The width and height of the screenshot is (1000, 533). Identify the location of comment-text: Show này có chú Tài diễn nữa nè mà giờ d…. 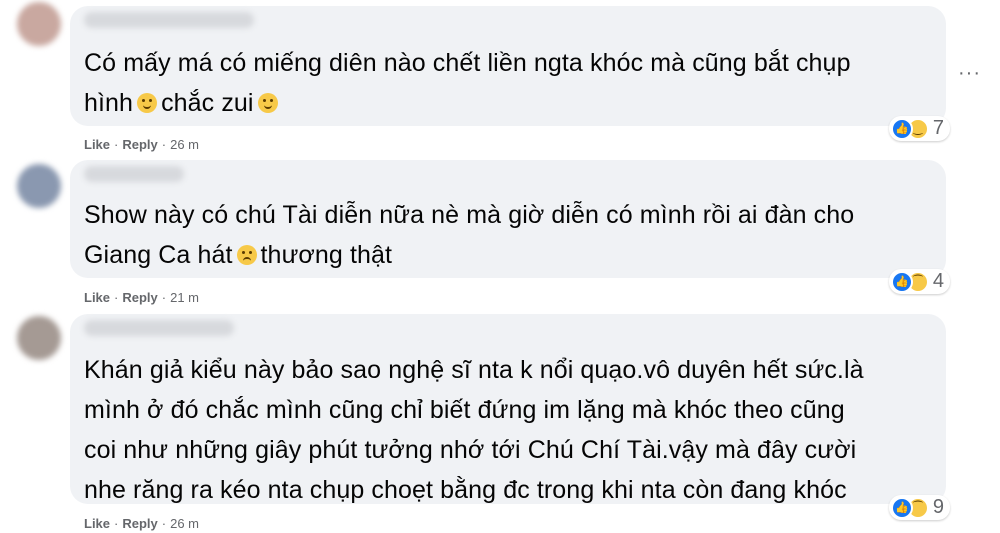
(469, 235).